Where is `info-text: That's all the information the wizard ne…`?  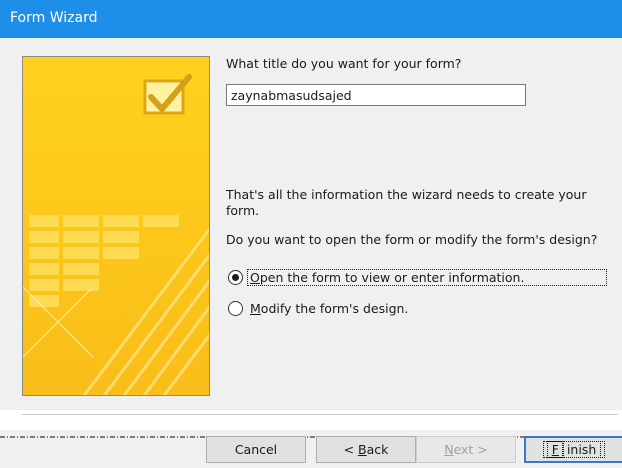 info-text: That's all the information the wizard ne… is located at coordinates (406, 202).